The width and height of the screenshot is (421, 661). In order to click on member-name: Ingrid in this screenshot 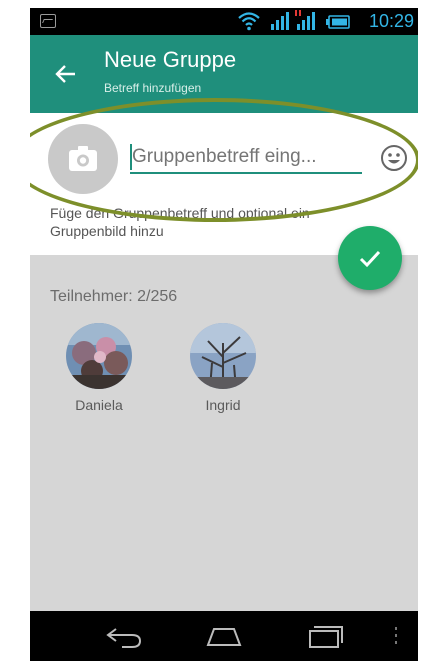, I will do `click(223, 405)`.